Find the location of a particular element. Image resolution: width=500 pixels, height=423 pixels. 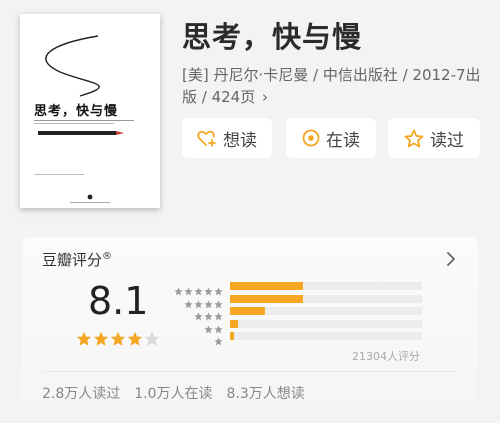

have-read-button: 读过 is located at coordinates (434, 138).